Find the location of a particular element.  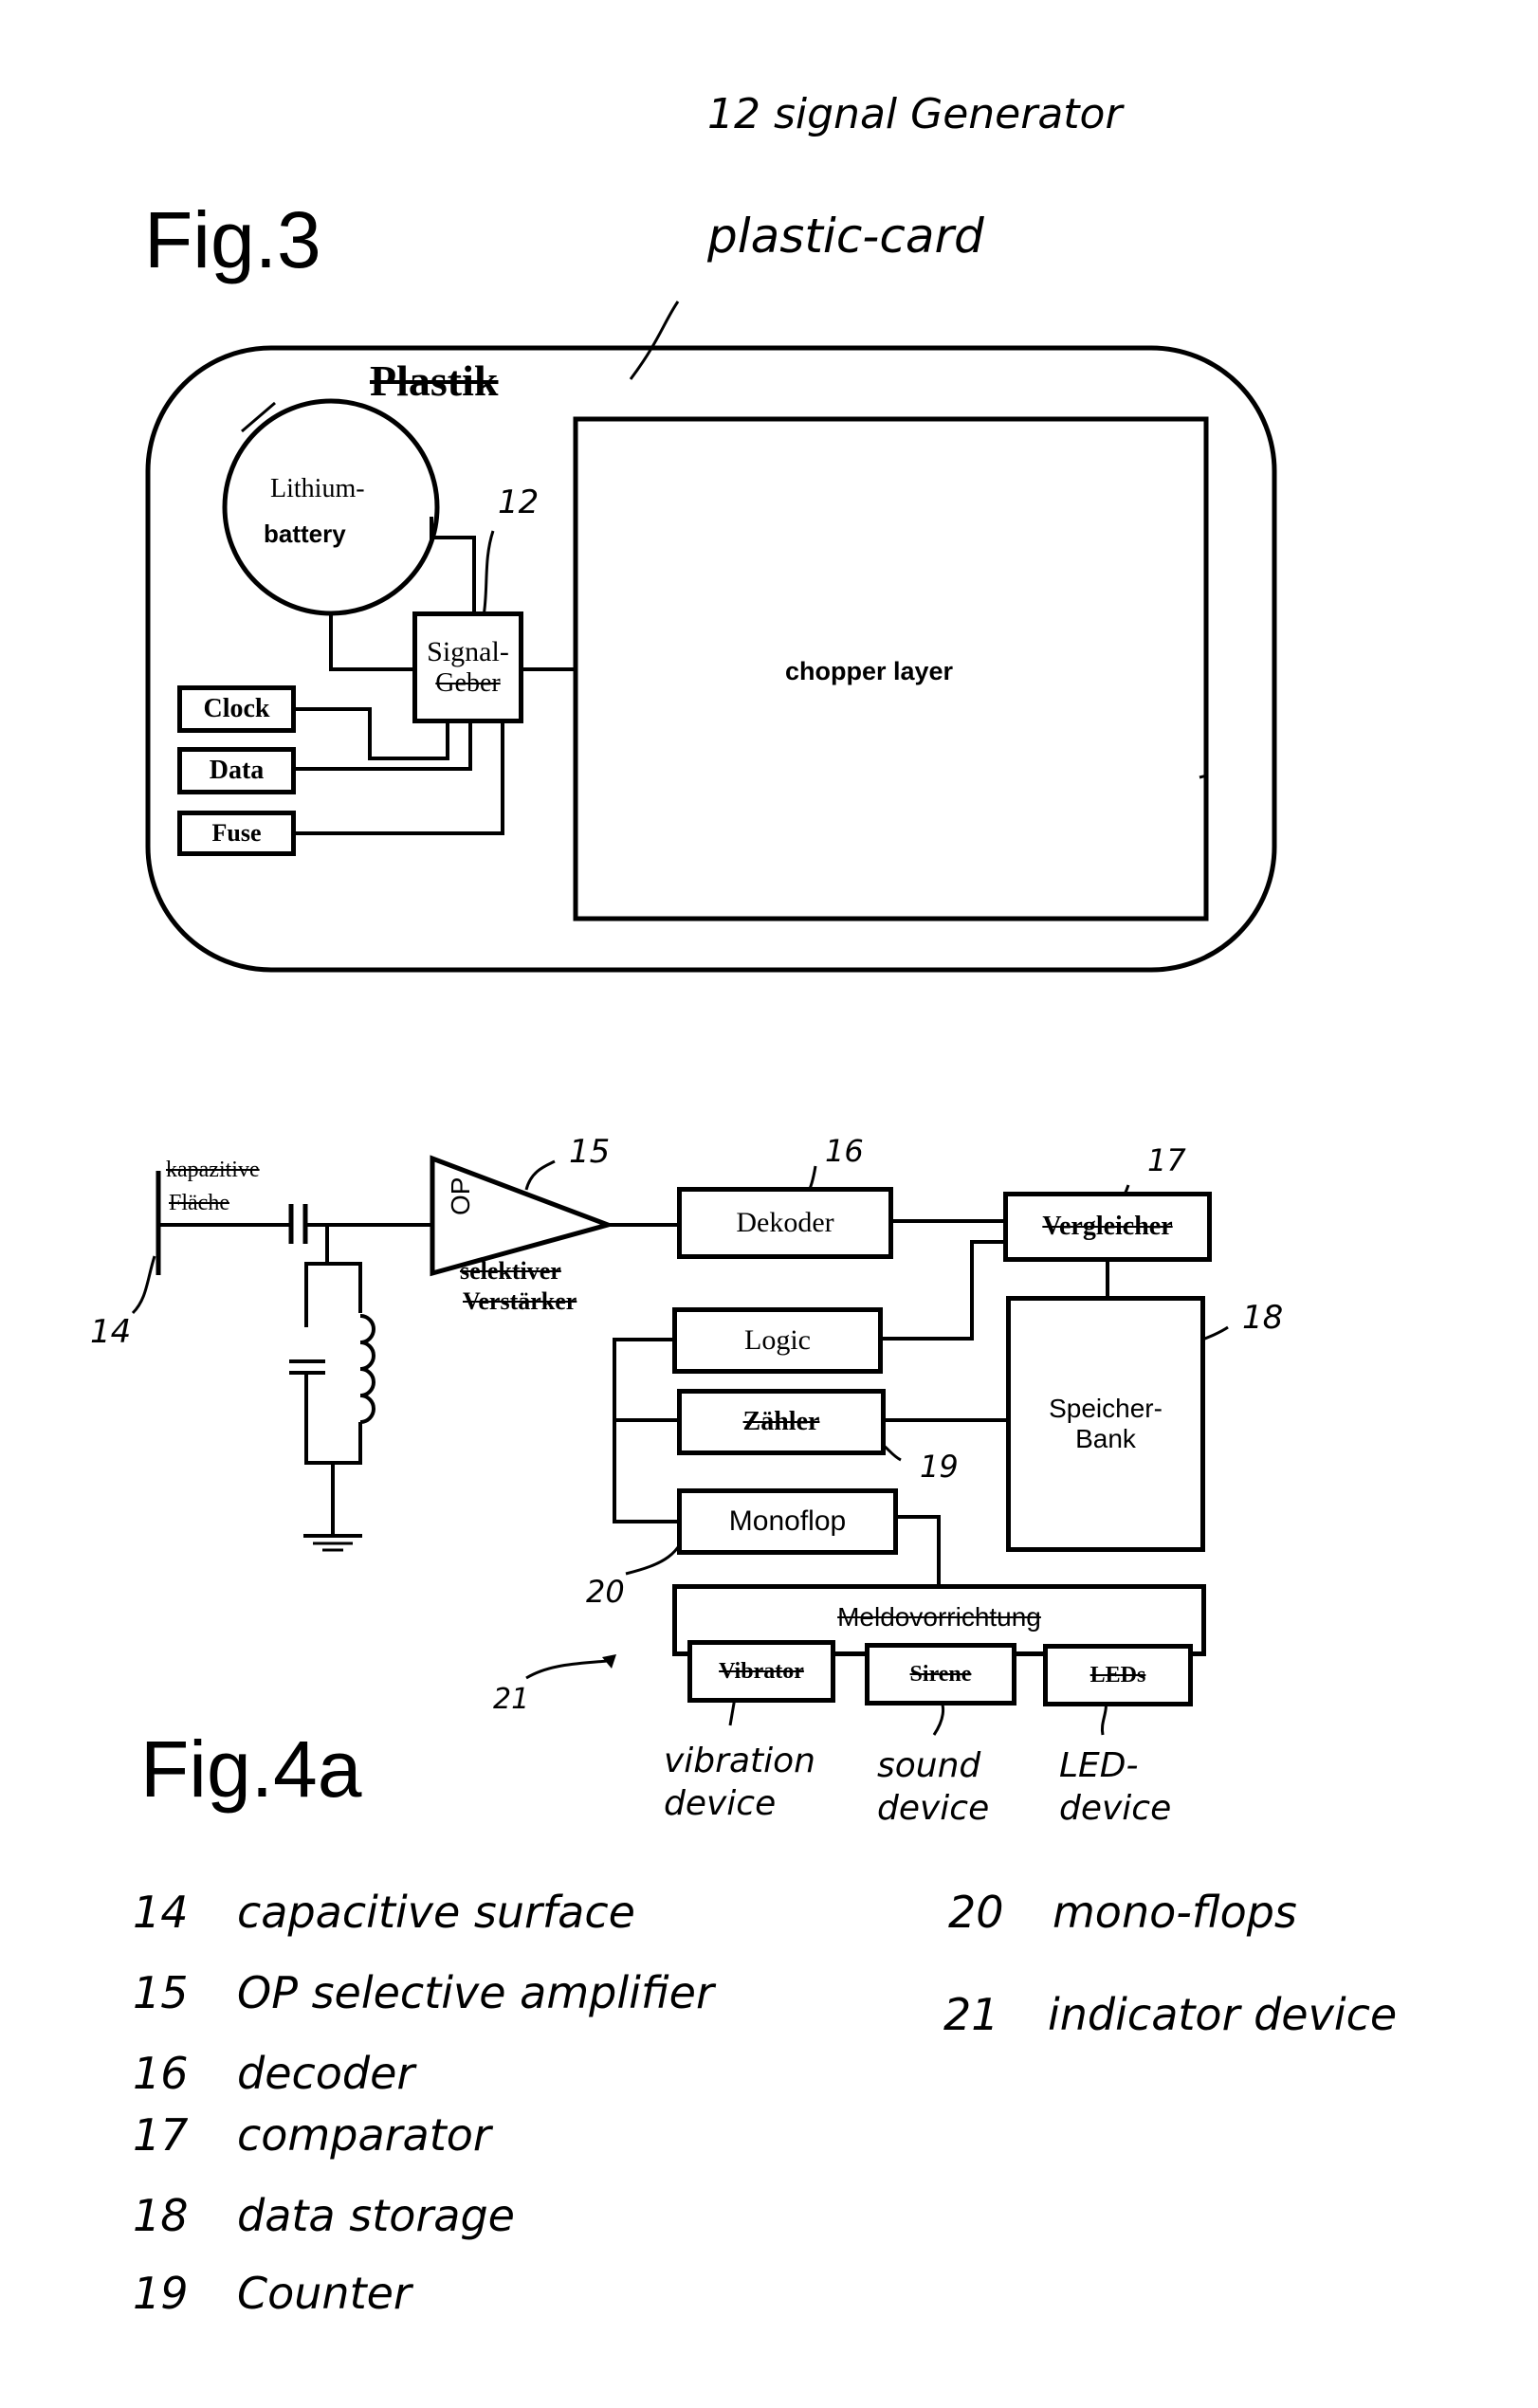

legend-item: 20 mono-flops is located at coordinates (1122, 1912).